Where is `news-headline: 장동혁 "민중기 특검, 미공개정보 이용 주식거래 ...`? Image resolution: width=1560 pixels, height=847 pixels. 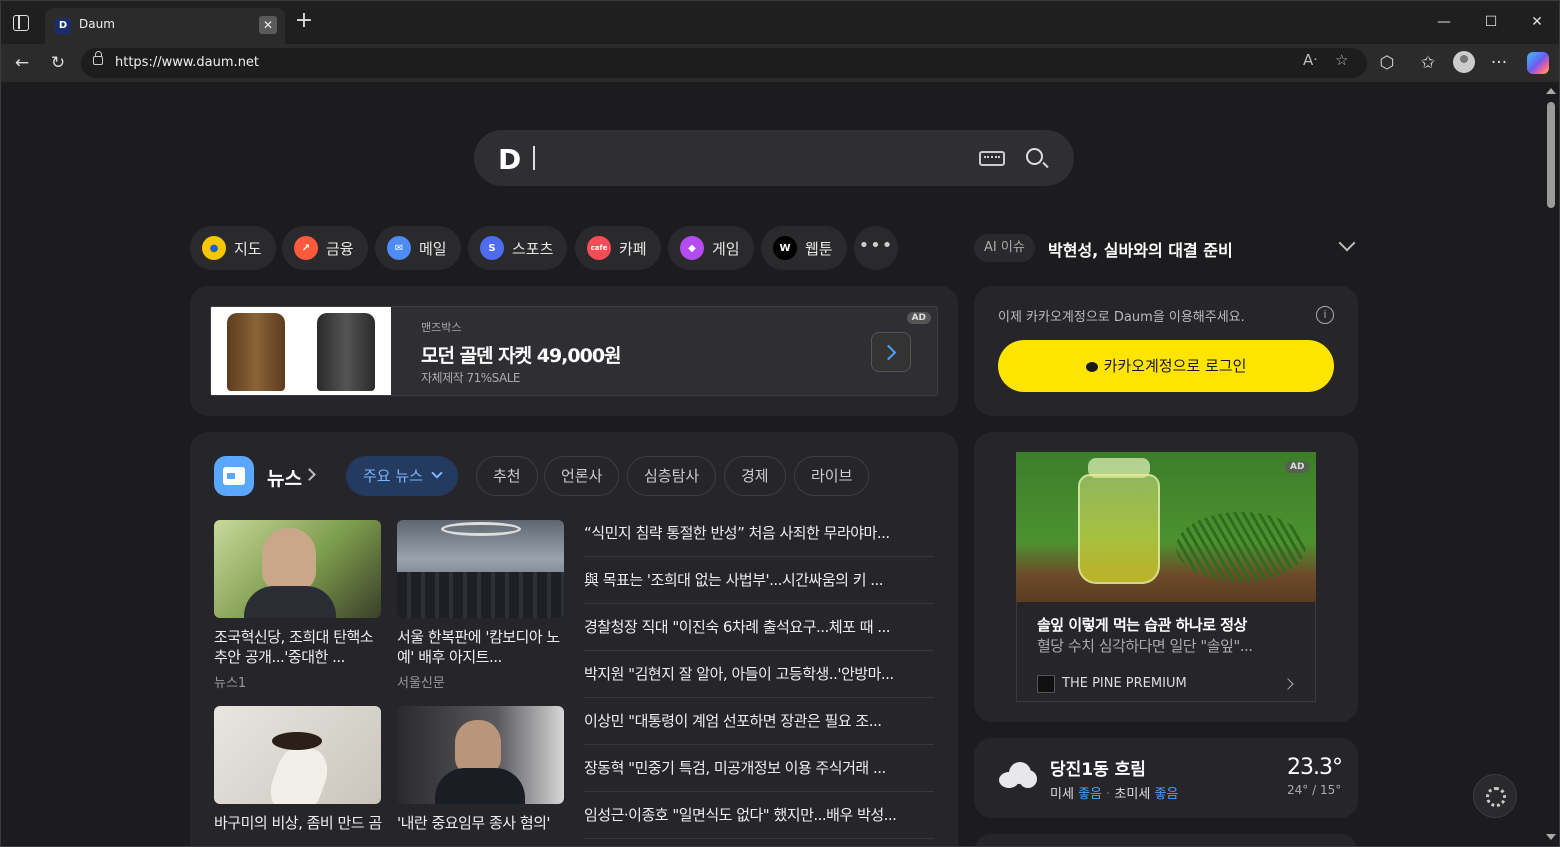
news-headline: 장동혁 "민중기 특검, 미공개정보 이용 주식거래 ... is located at coordinates (759, 769).